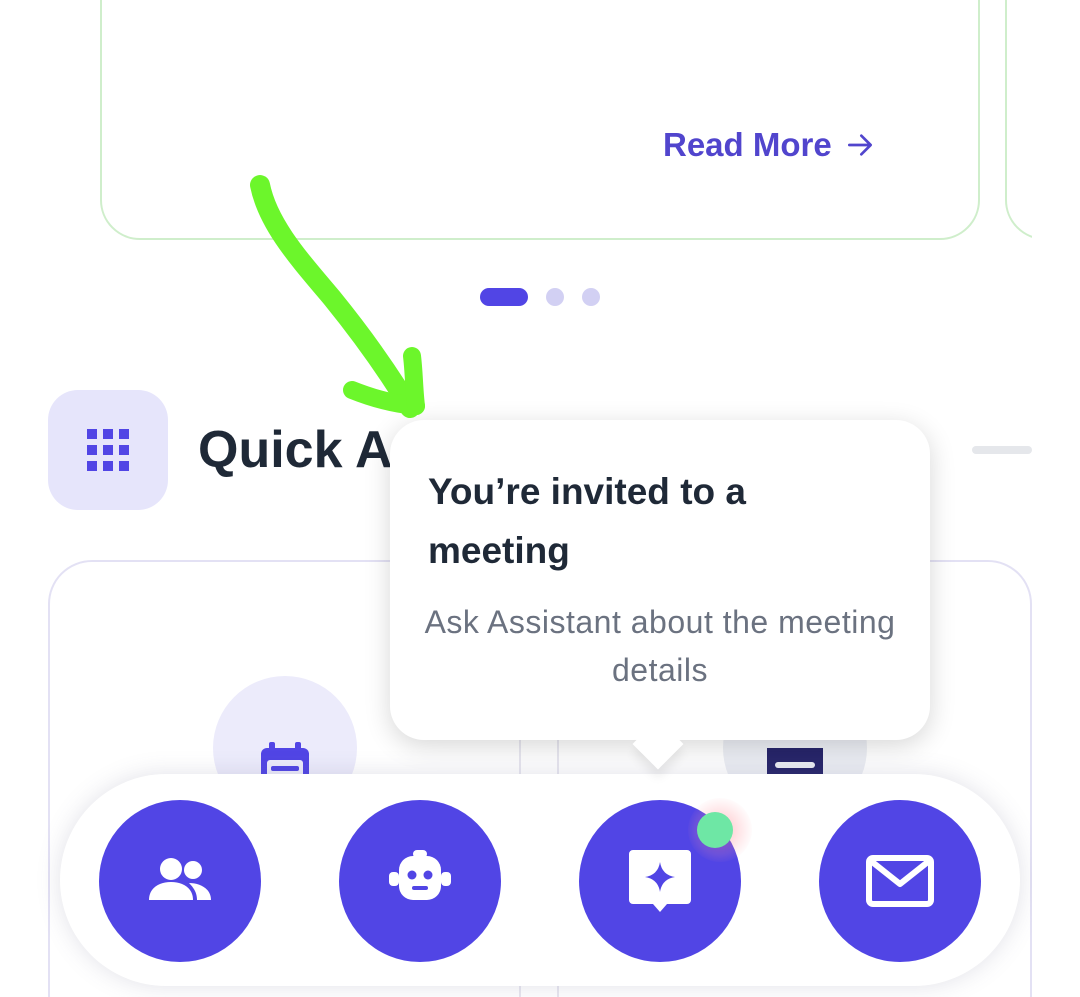 This screenshot has width=1080, height=997. What do you see at coordinates (715, 830) in the screenshot?
I see `notification-badge` at bounding box center [715, 830].